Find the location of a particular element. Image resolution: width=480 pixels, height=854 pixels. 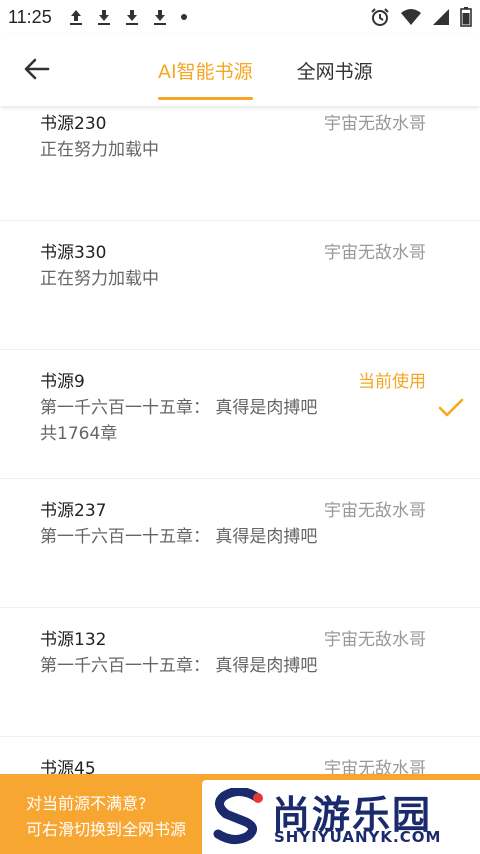

list-item: 书源230 宇宙无敌水哥 正在努力加载中 is located at coordinates (240, 163).